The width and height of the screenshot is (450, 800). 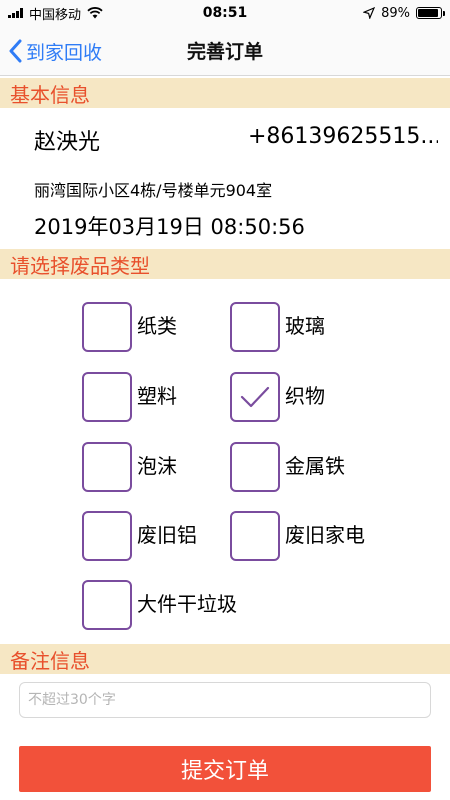 I want to click on waste-type-label: 废旧铝, so click(x=167, y=535).